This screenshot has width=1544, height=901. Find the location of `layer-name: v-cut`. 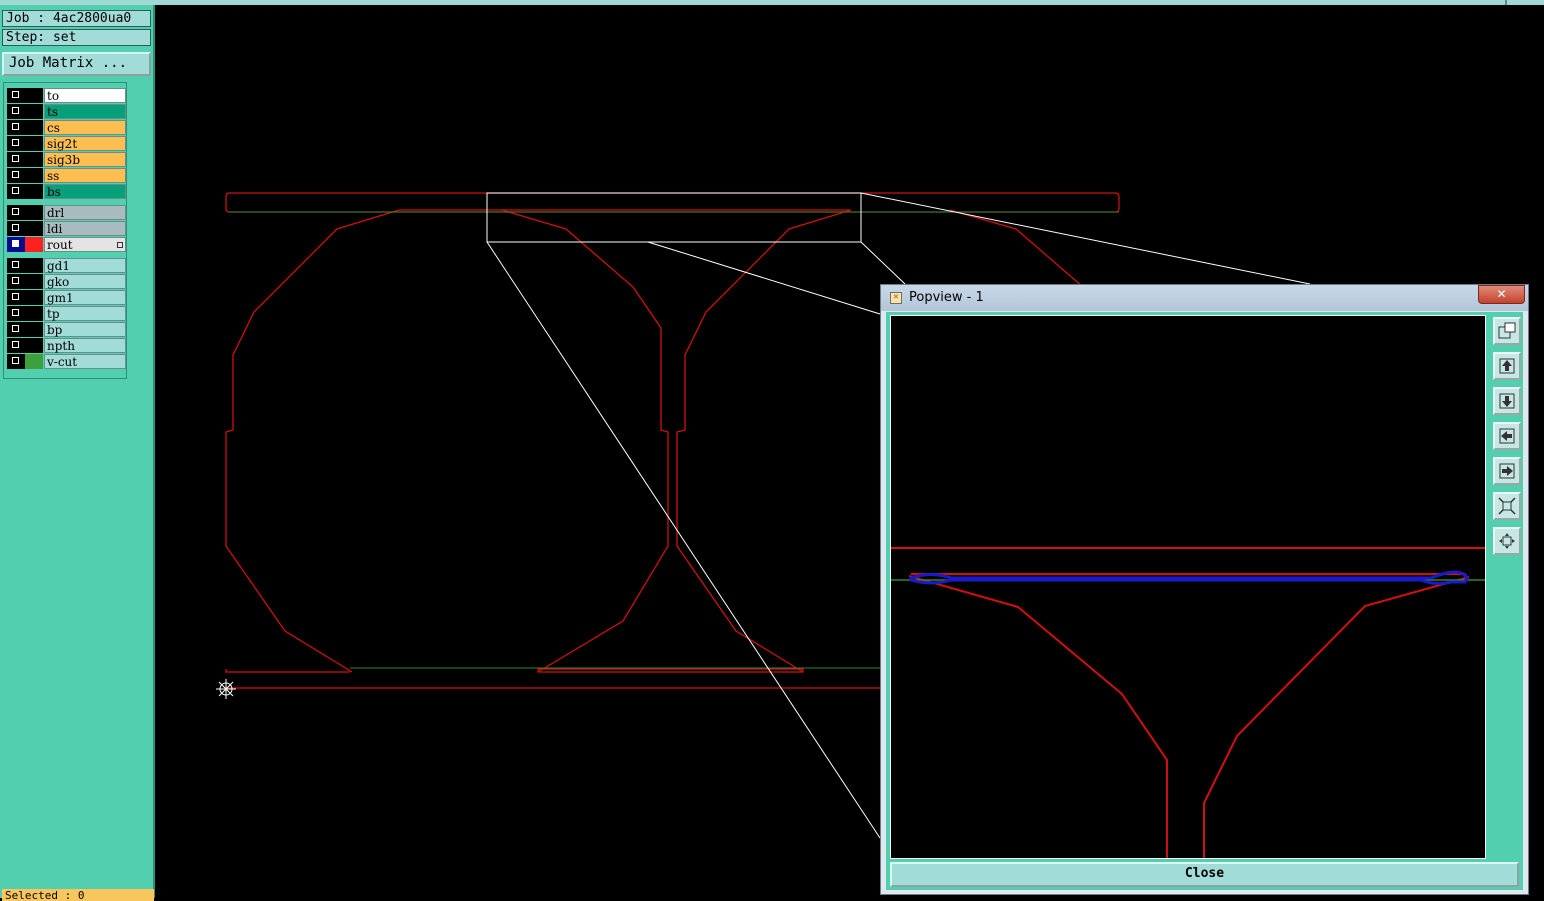

layer-name: v-cut is located at coordinates (85, 361).